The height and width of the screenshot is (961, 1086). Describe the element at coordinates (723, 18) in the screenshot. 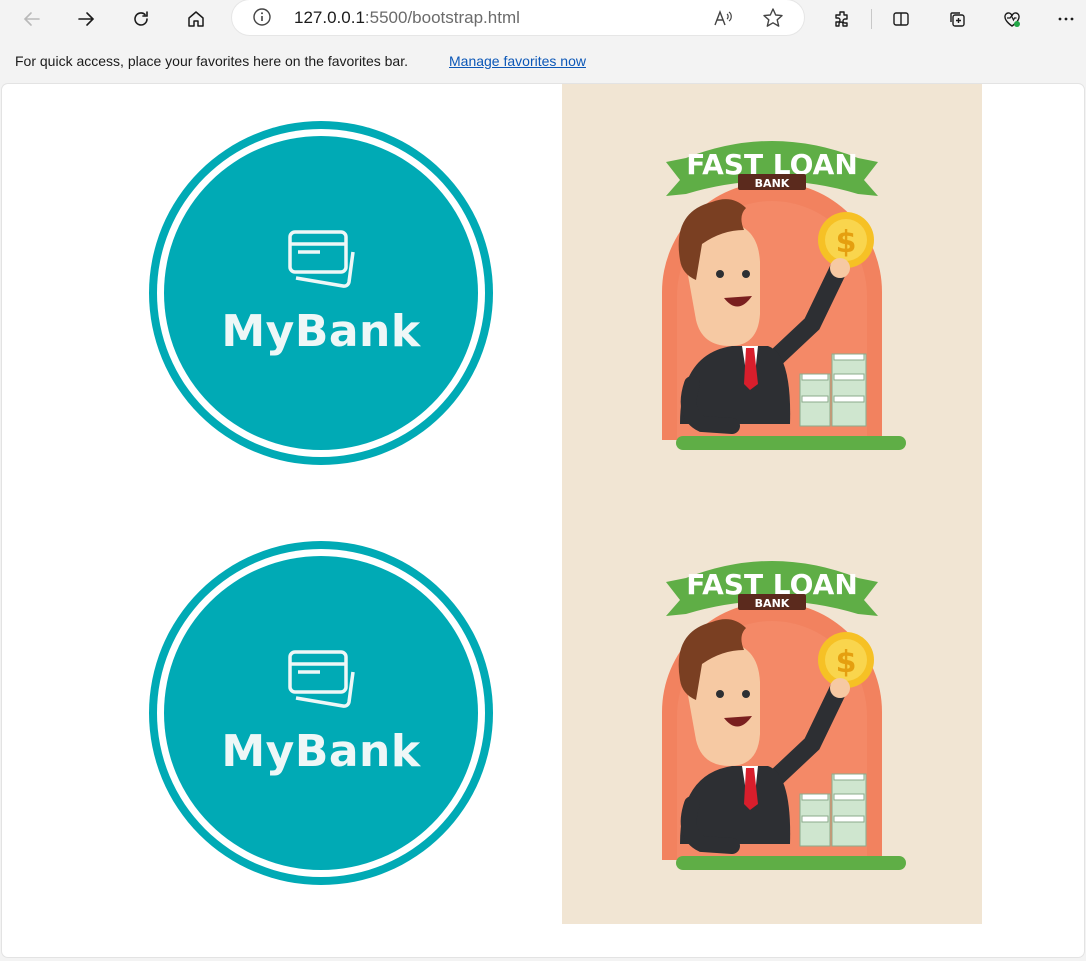

I see `read-aloud-icon` at that location.